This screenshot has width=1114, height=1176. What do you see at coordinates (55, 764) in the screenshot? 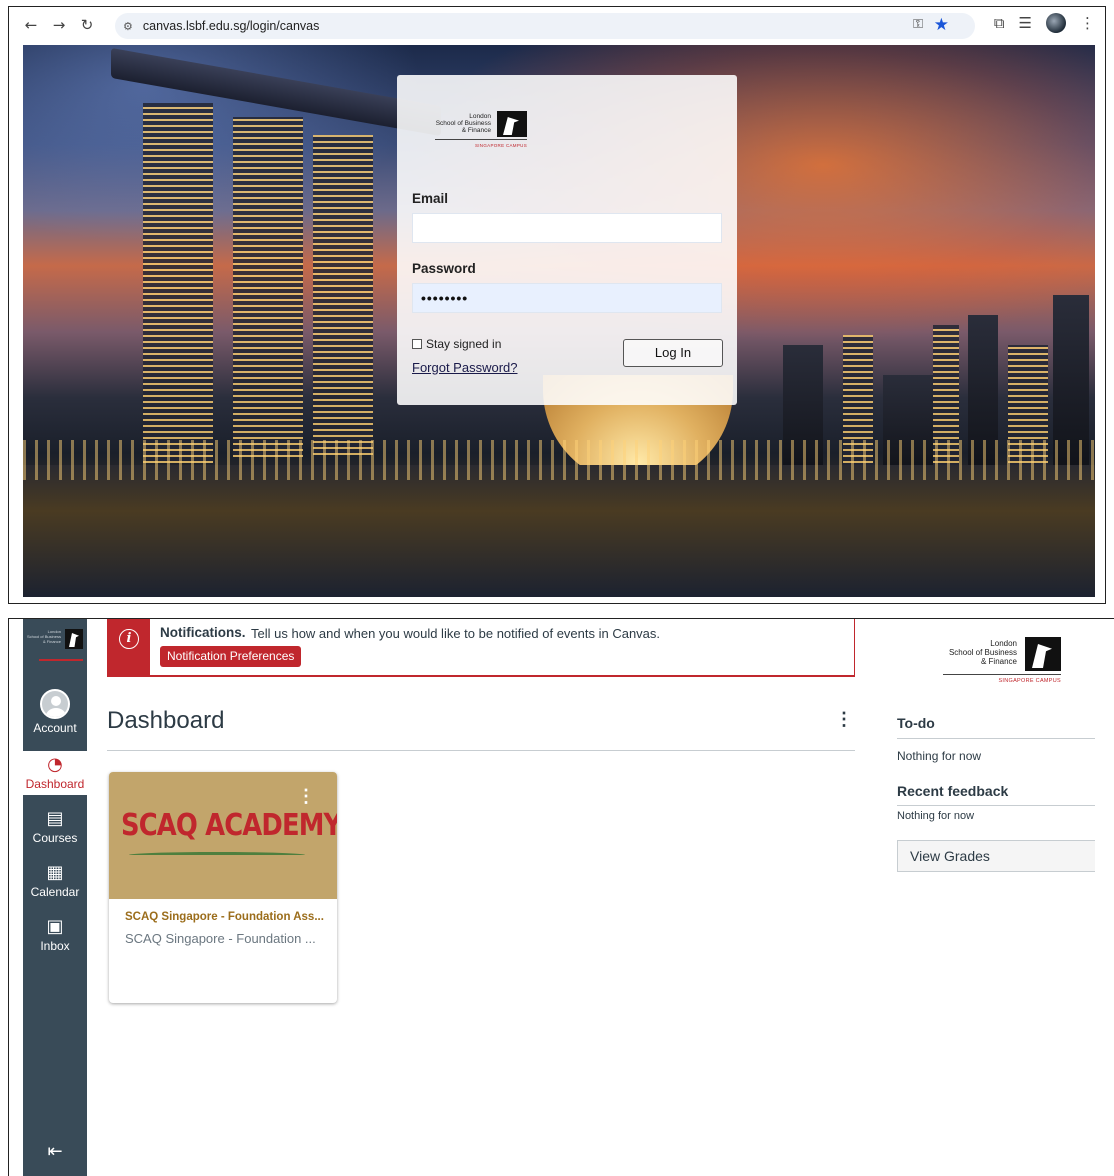
I see `dashboard-gauge-icon: ◔` at bounding box center [55, 764].